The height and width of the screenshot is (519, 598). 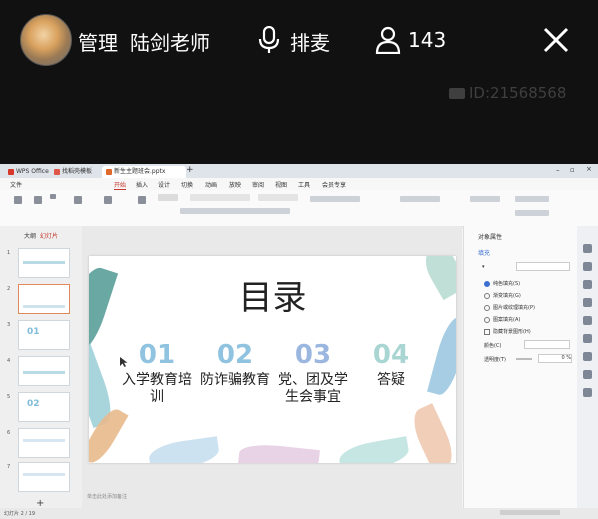 What do you see at coordinates (543, 266) in the screenshot?
I see `fill-type-select` at bounding box center [543, 266].